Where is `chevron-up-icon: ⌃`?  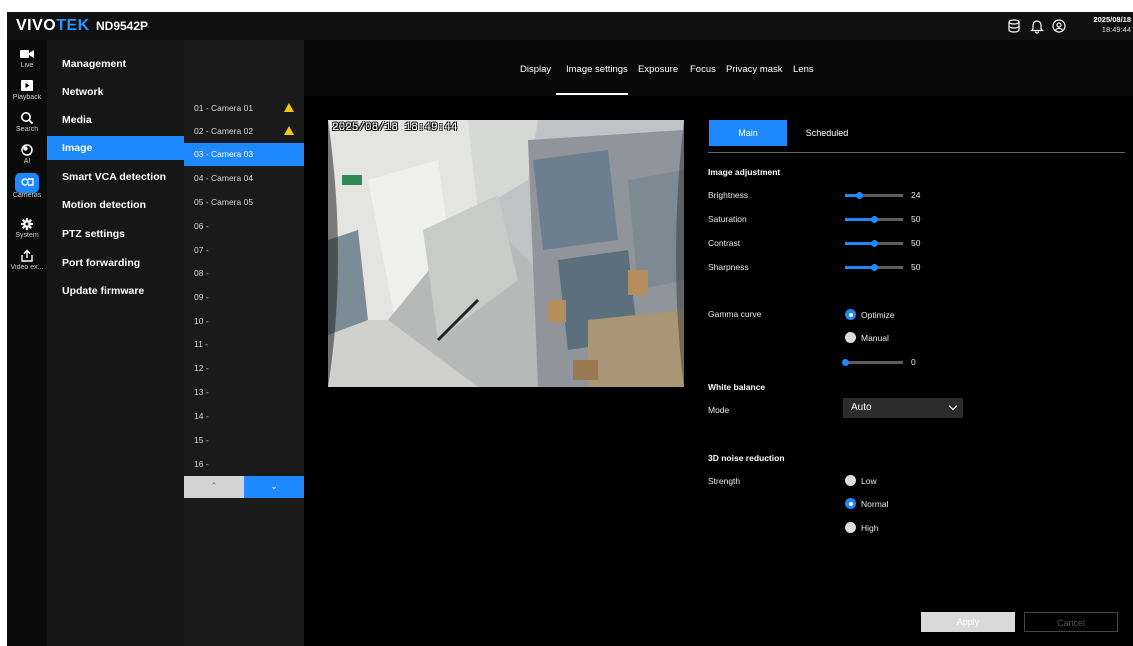 chevron-up-icon: ⌃ is located at coordinates (214, 486).